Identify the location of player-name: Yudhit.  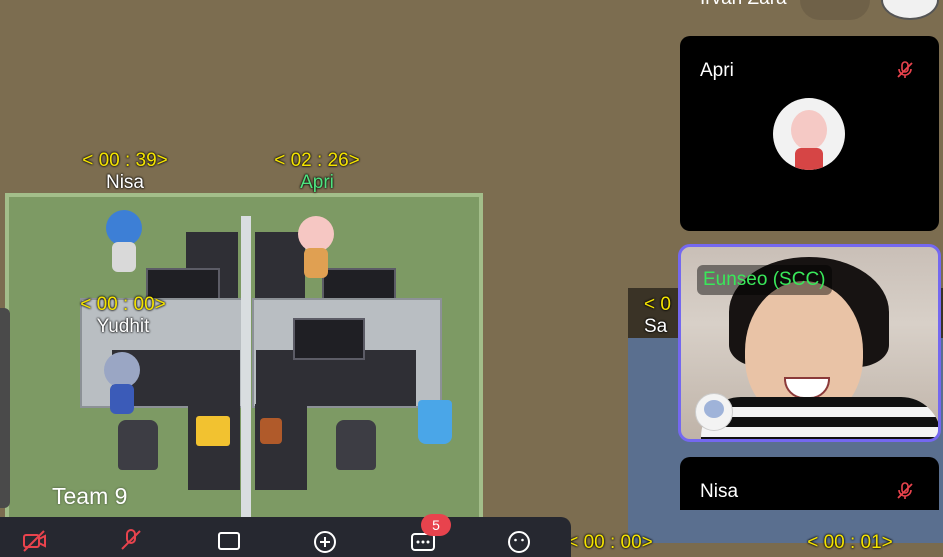
(123, 326).